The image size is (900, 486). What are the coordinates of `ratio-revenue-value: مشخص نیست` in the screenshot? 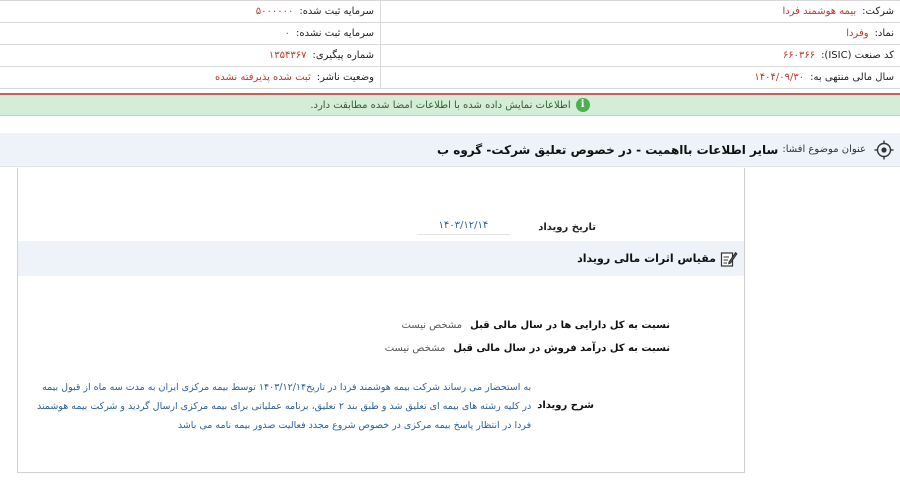 It's located at (415, 348).